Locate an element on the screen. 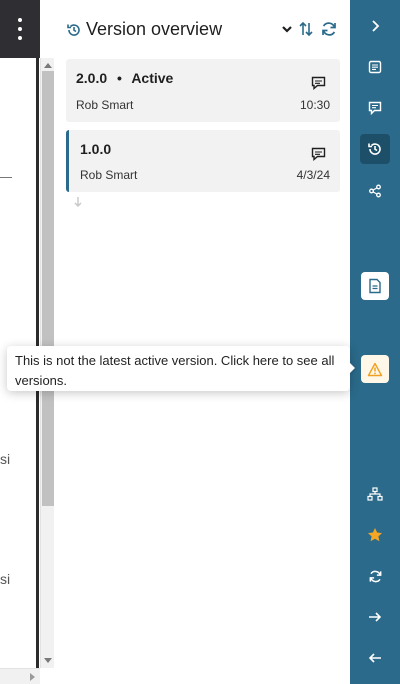  version-status: Active is located at coordinates (152, 78).